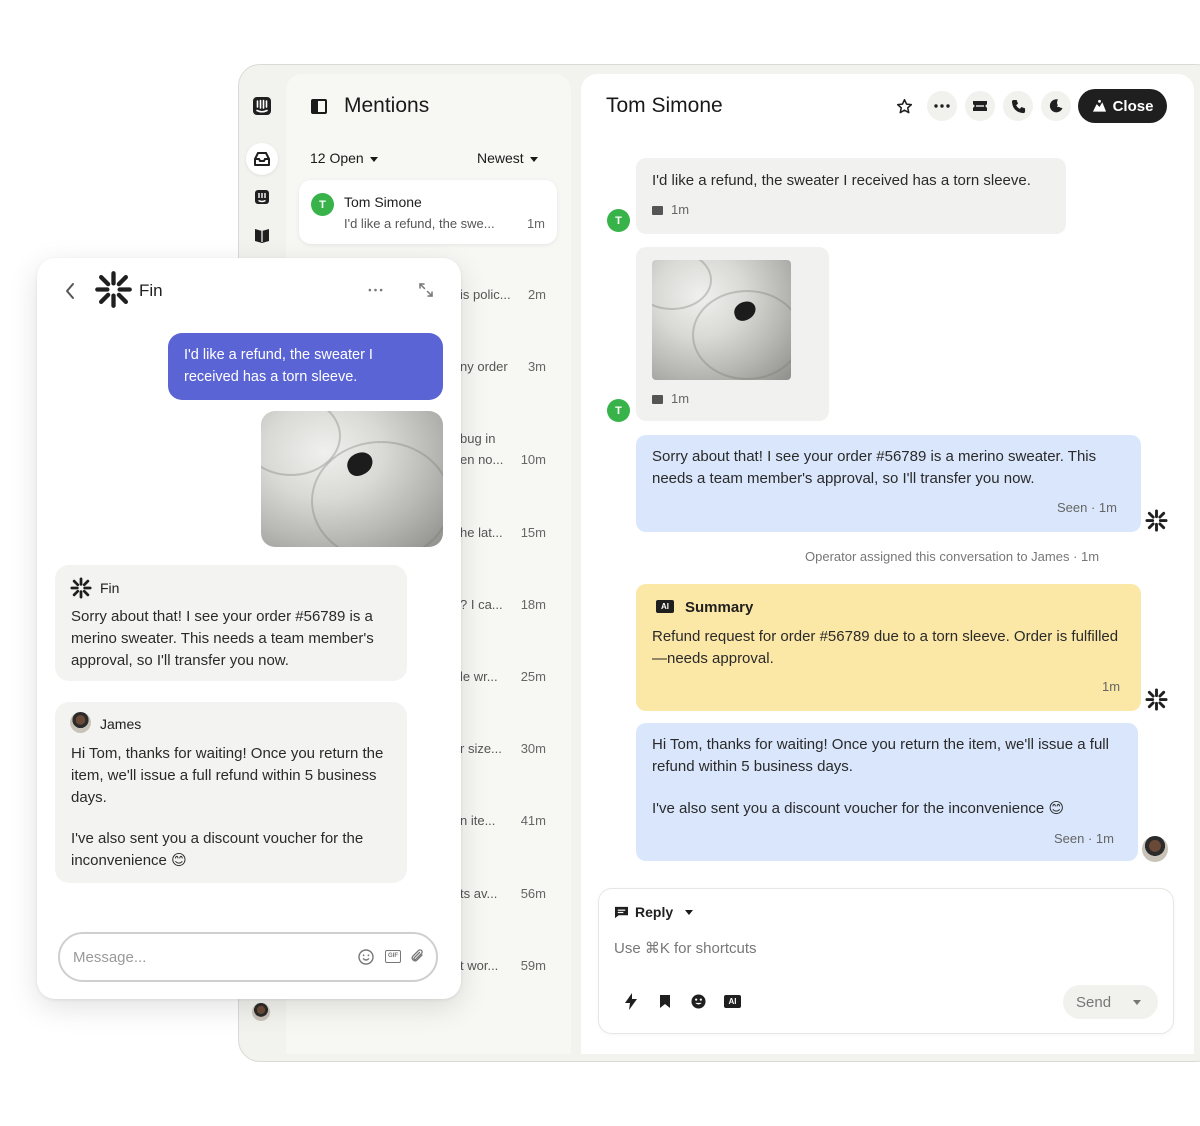  I want to click on mention-time: 1m, so click(535, 223).